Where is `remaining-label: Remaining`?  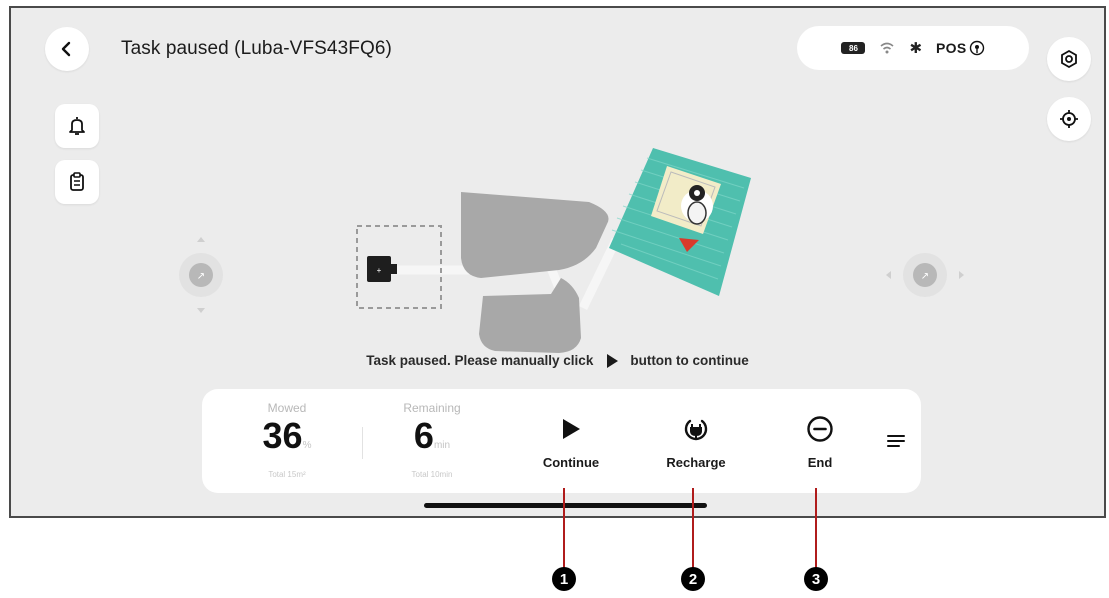
remaining-label: Remaining is located at coordinates (432, 408).